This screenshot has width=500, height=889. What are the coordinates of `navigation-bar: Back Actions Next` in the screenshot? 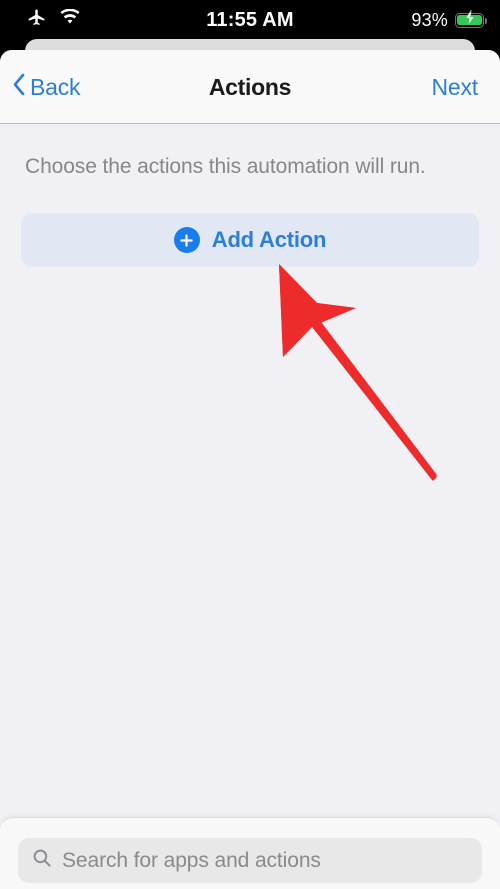 It's located at (250, 87).